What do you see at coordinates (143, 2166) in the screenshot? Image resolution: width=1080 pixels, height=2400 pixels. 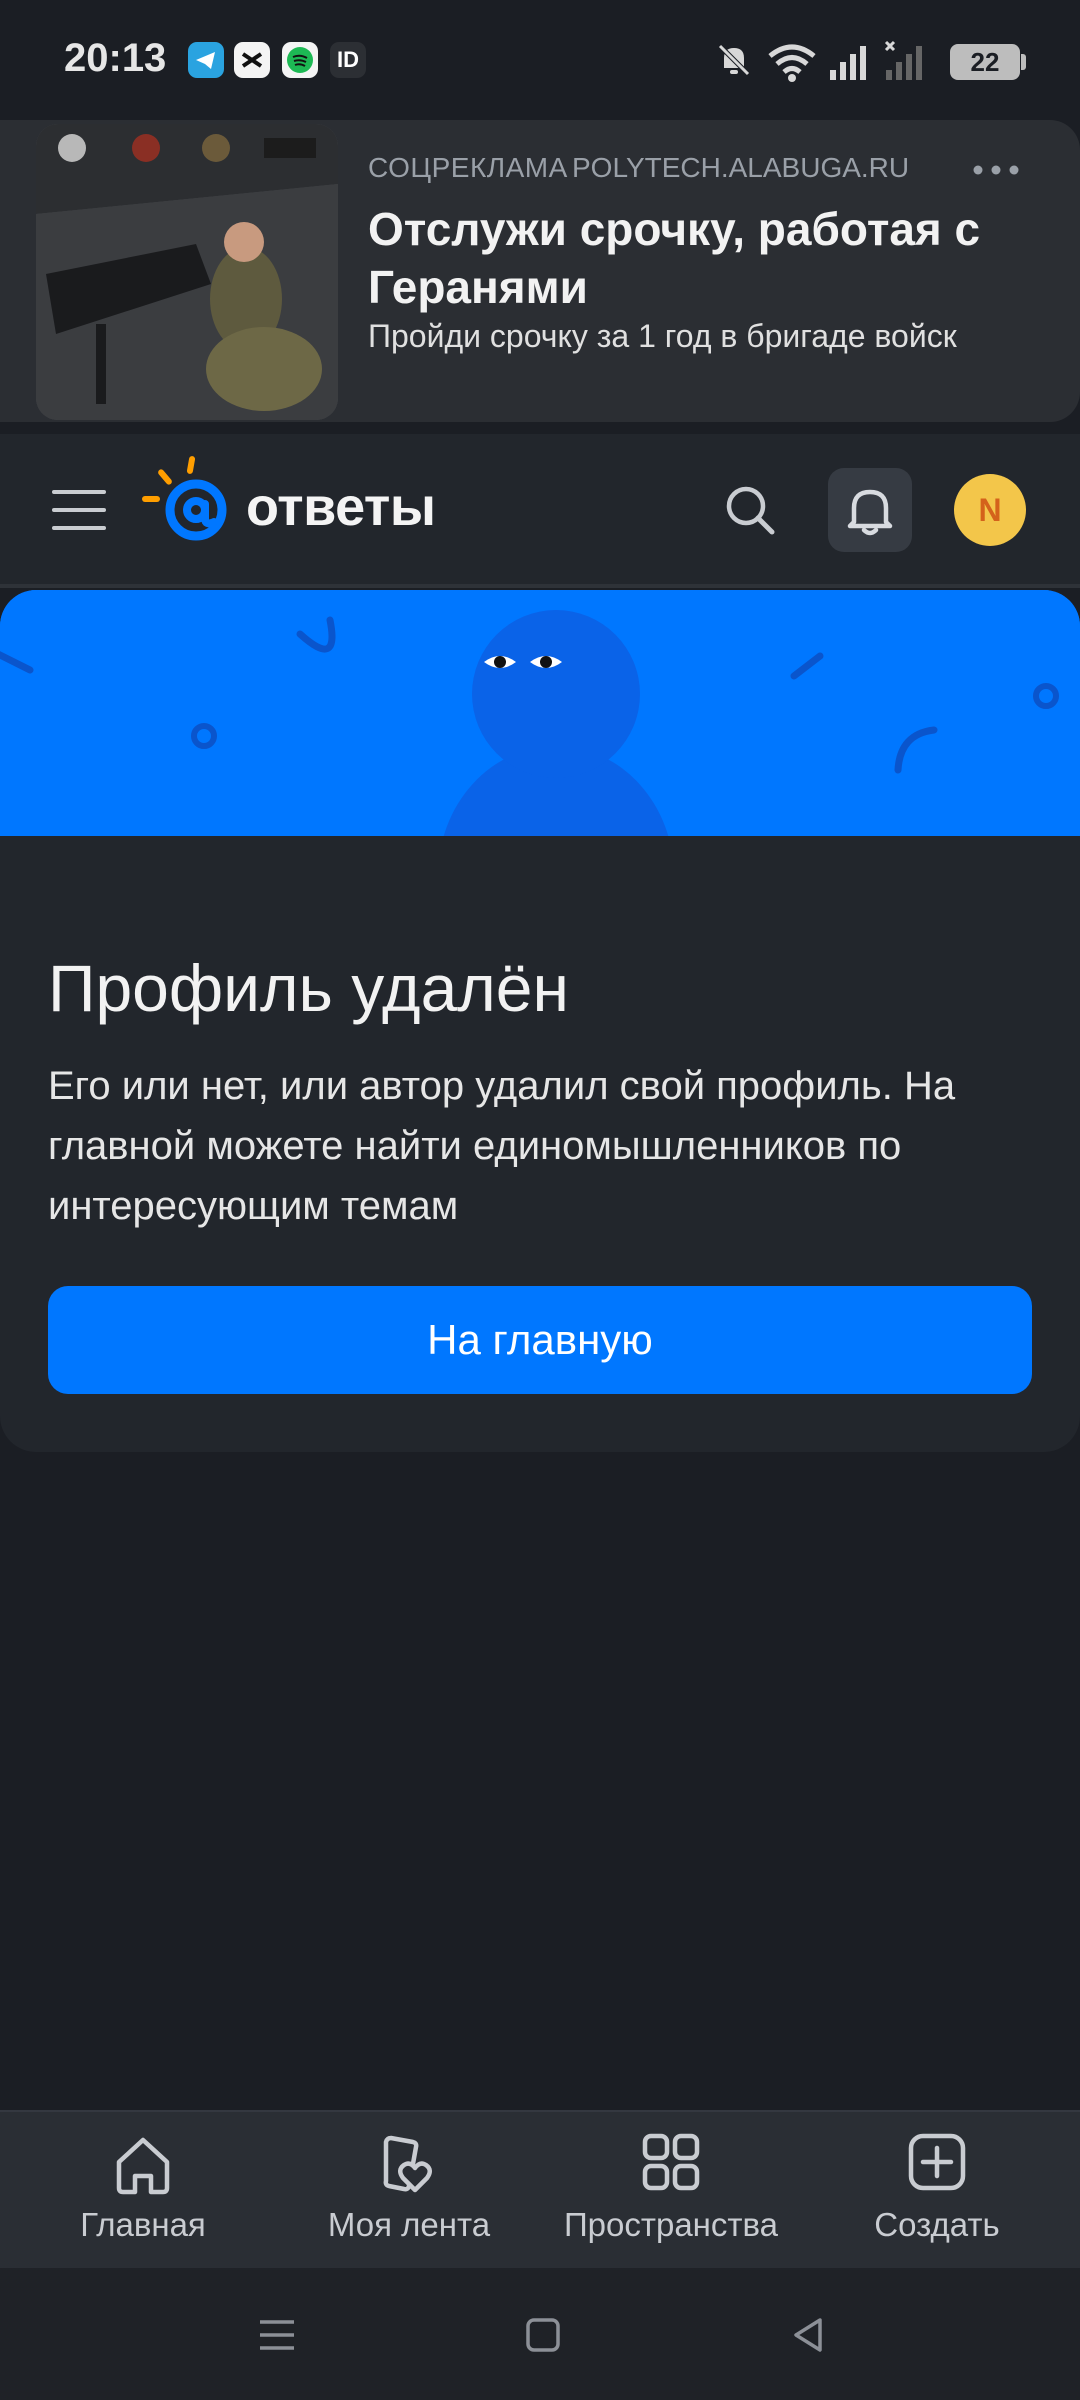 I see `home-icon` at bounding box center [143, 2166].